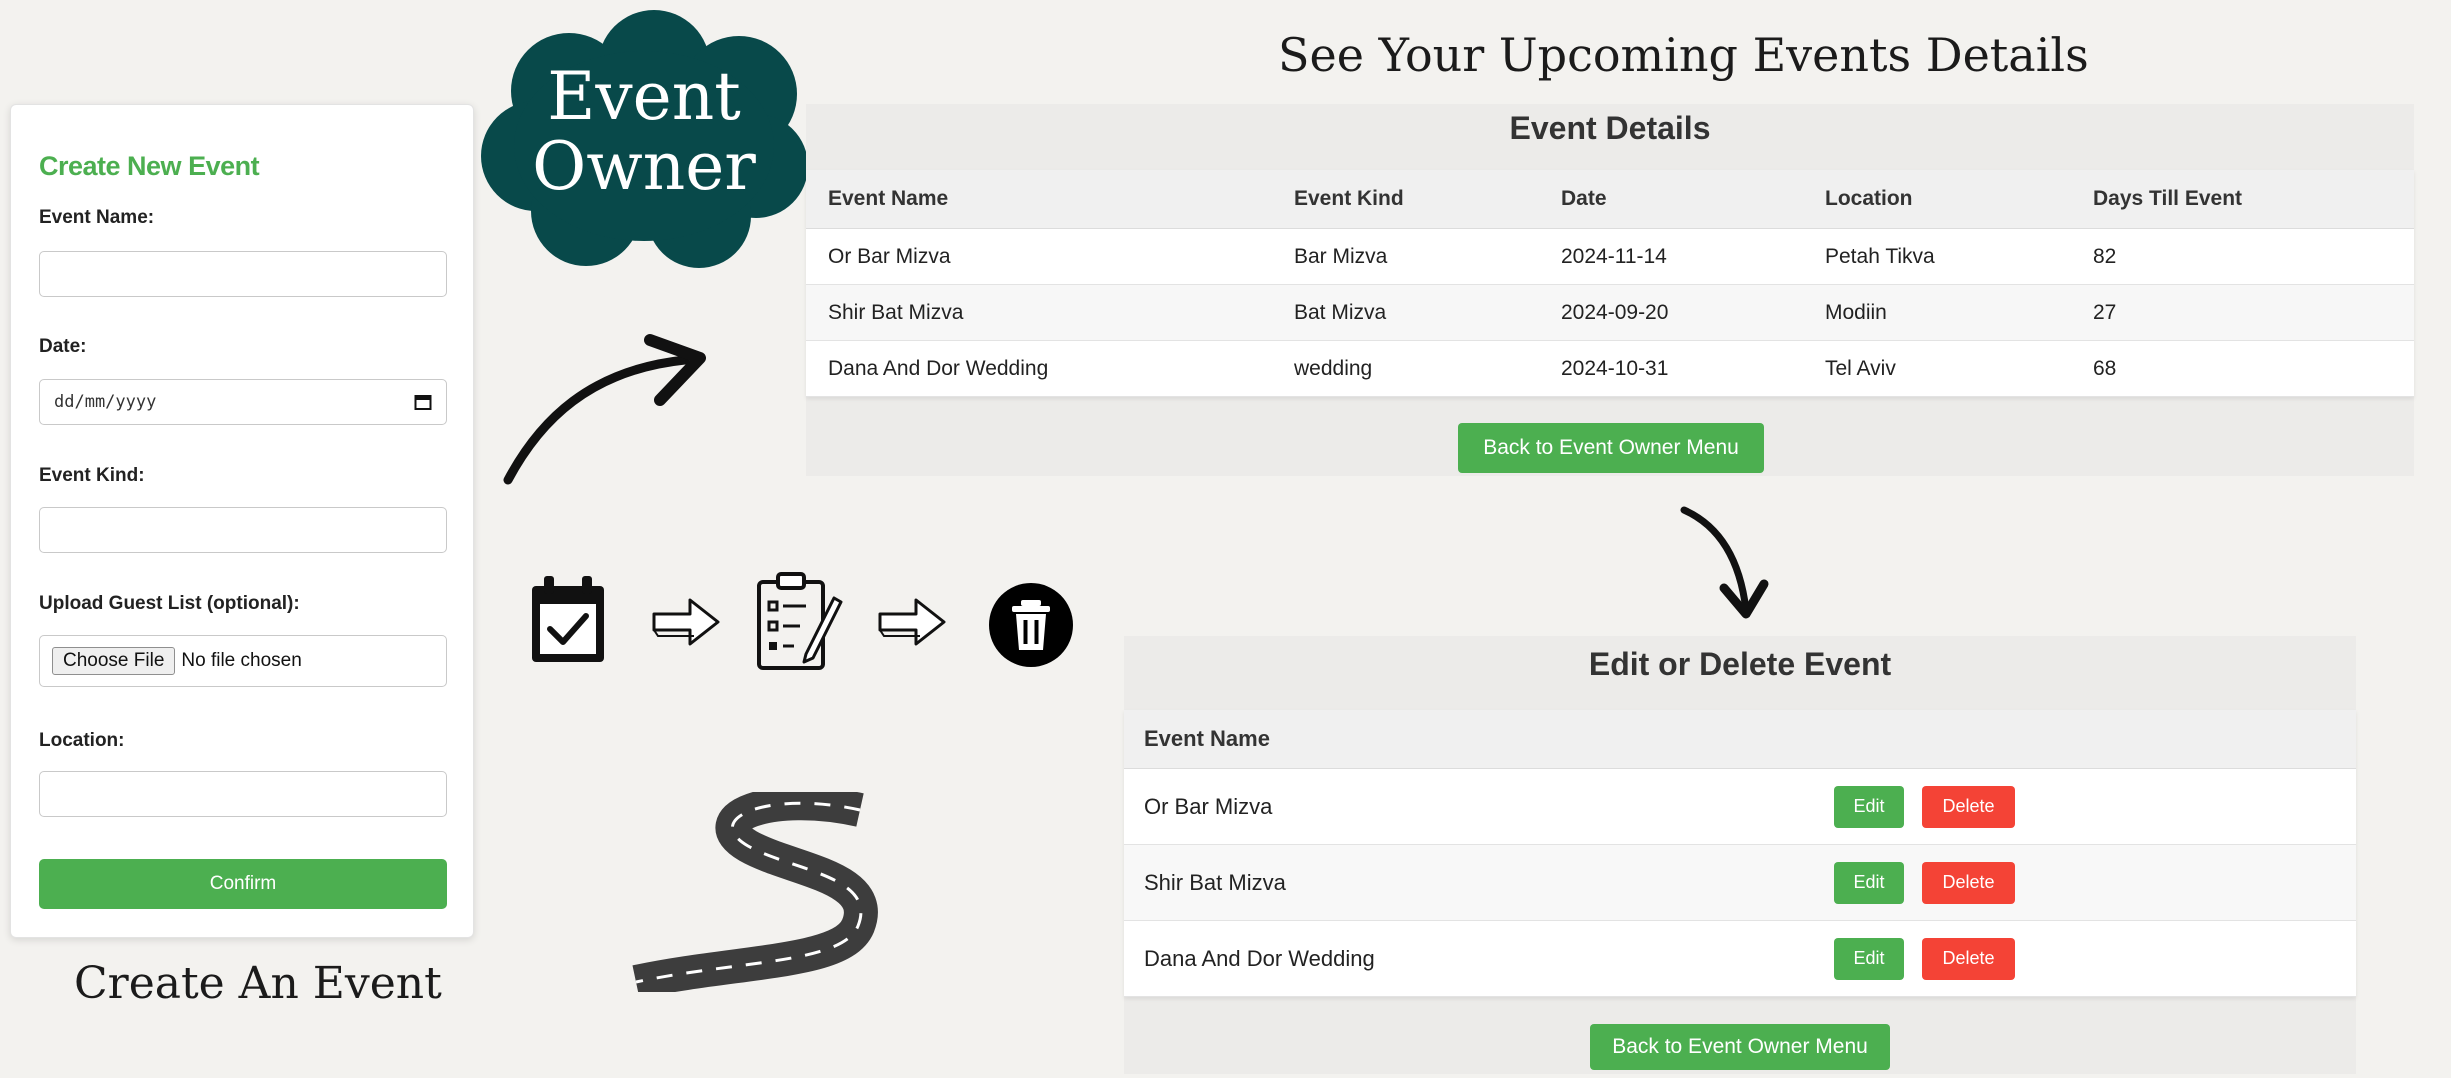  I want to click on event-kind-label: Event Kind:, so click(92, 475).